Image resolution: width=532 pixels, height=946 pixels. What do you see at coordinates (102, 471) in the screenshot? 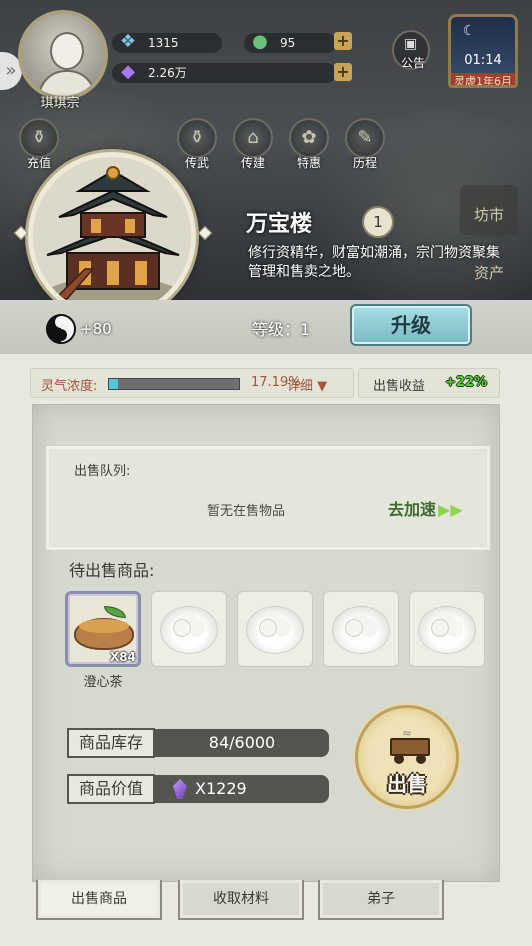
I see `sell-queue-title: 出售队列:` at bounding box center [102, 471].